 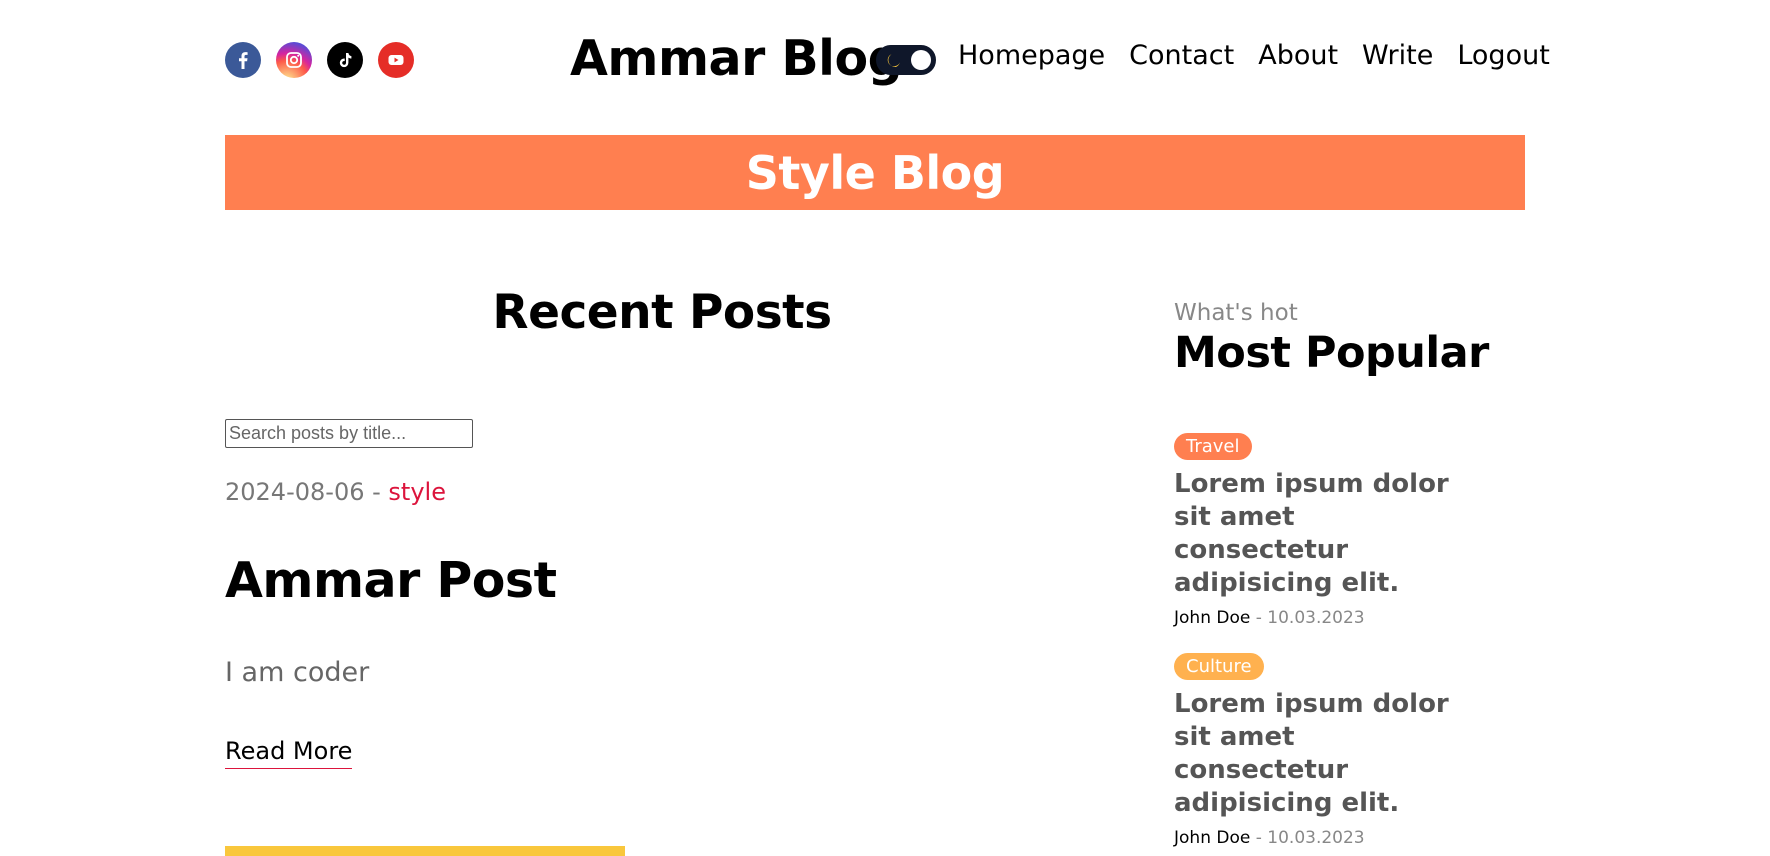 I want to click on facebook-icon, so click(x=243, y=60).